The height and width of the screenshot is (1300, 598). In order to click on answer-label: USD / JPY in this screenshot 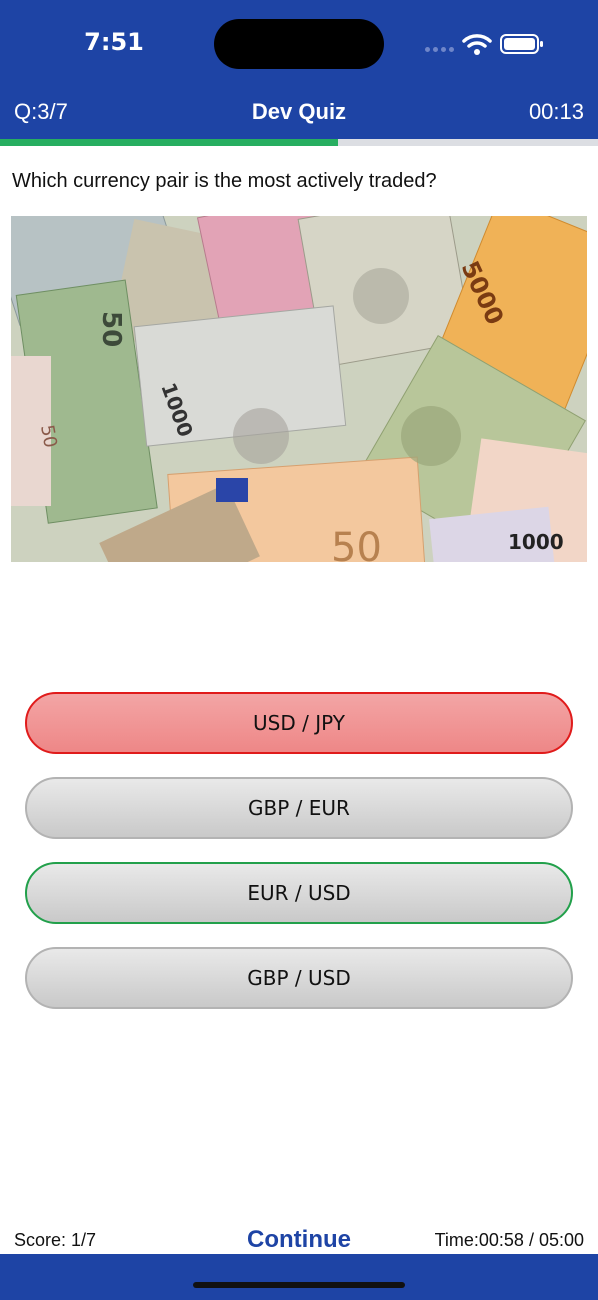, I will do `click(299, 723)`.